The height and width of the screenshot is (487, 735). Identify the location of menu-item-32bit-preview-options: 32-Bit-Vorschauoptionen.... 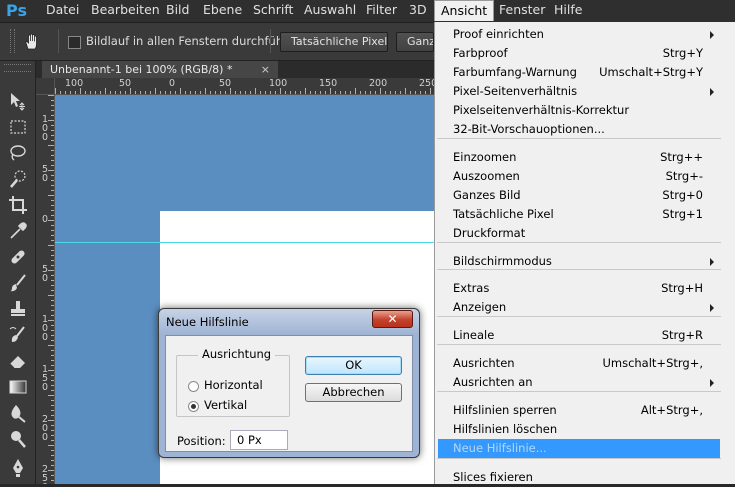
(585, 129).